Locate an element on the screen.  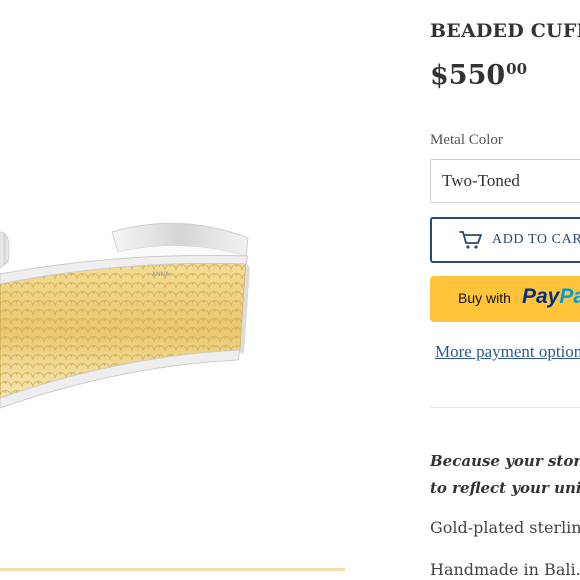
add-to-cart-button: ADD TO CART is located at coordinates (505, 240).